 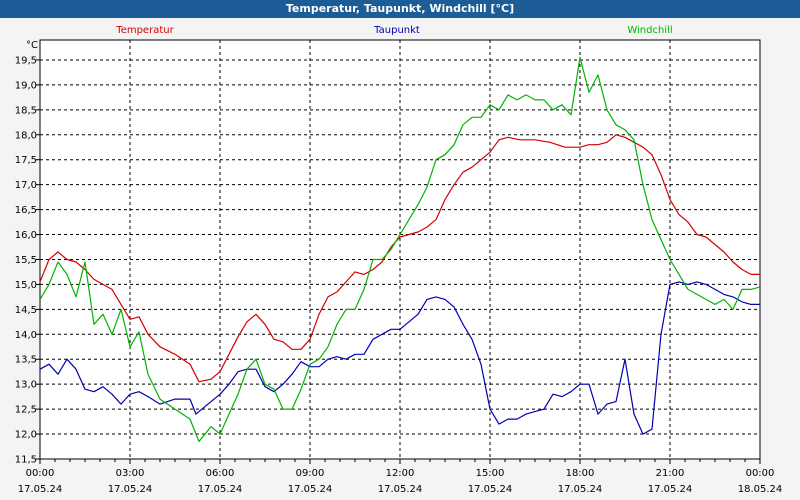 What do you see at coordinates (220, 473) in the screenshot?
I see `x-tick-time: 06:00` at bounding box center [220, 473].